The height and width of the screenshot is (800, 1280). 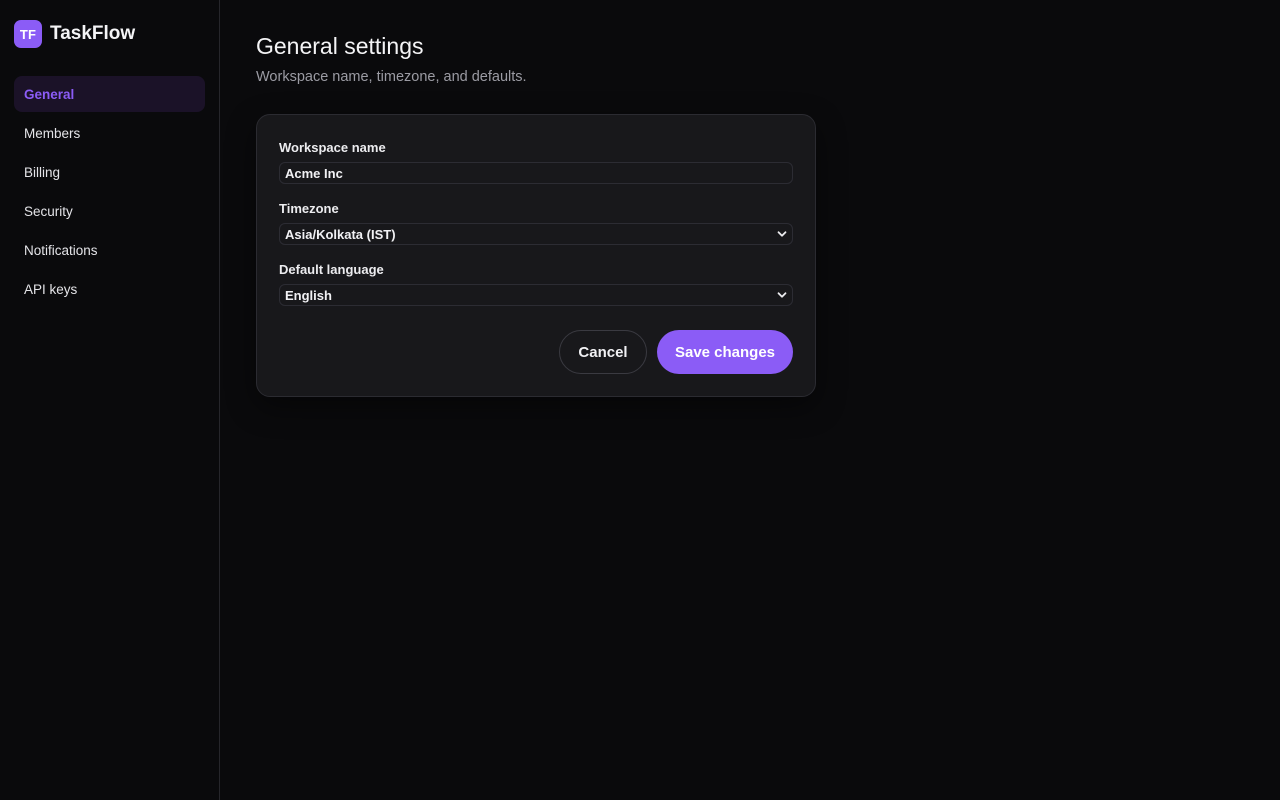 I want to click on save-changes-button: Save changes, so click(x=725, y=352).